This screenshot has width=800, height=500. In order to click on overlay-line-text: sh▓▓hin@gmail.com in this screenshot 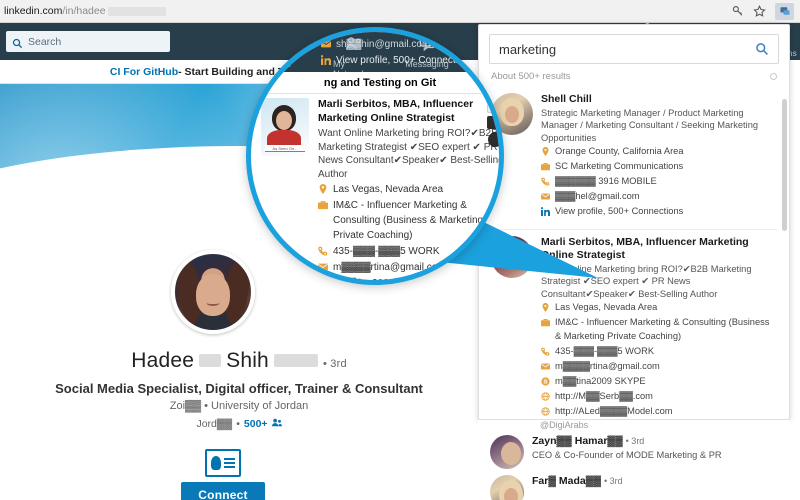, I will do `click(383, 44)`.